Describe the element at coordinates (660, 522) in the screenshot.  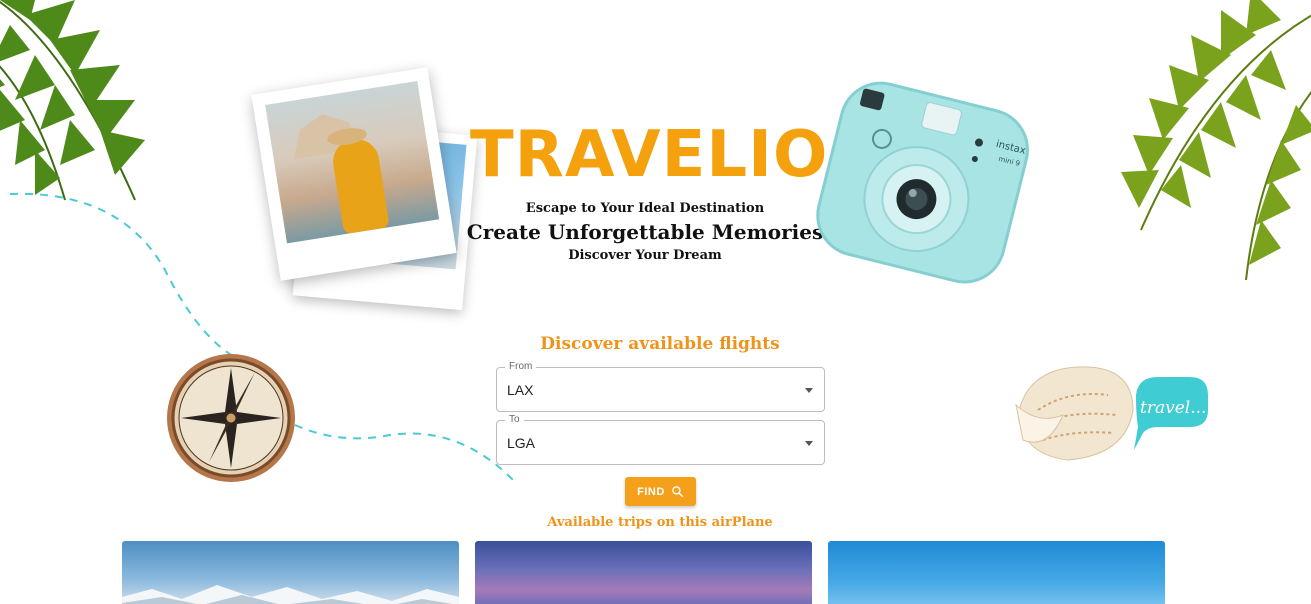
I see `available-trips-title: Available trips on this airPlane` at that location.